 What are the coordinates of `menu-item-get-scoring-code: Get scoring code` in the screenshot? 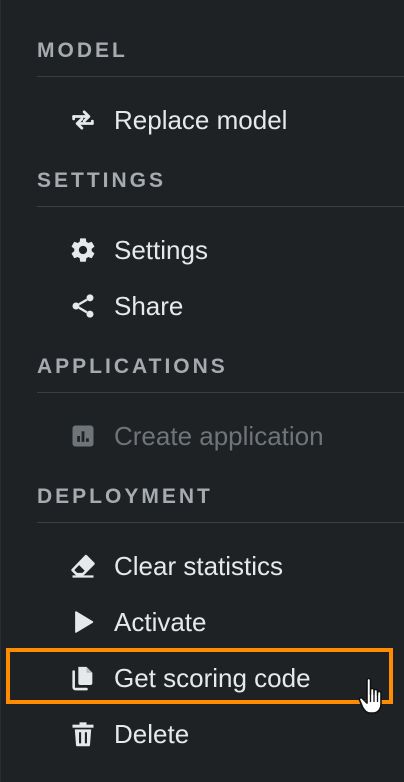 It's located at (202, 678).